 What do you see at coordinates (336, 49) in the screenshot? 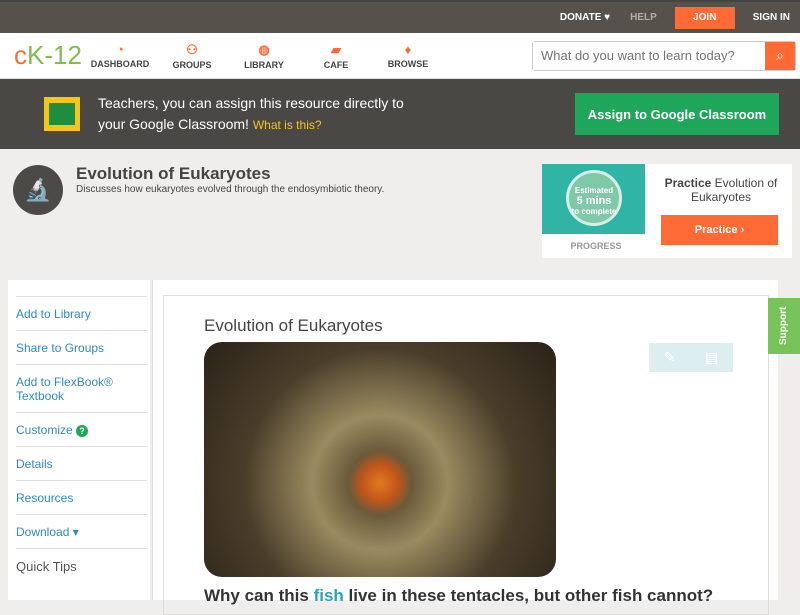
I see `cafe-icon: ▰` at bounding box center [336, 49].